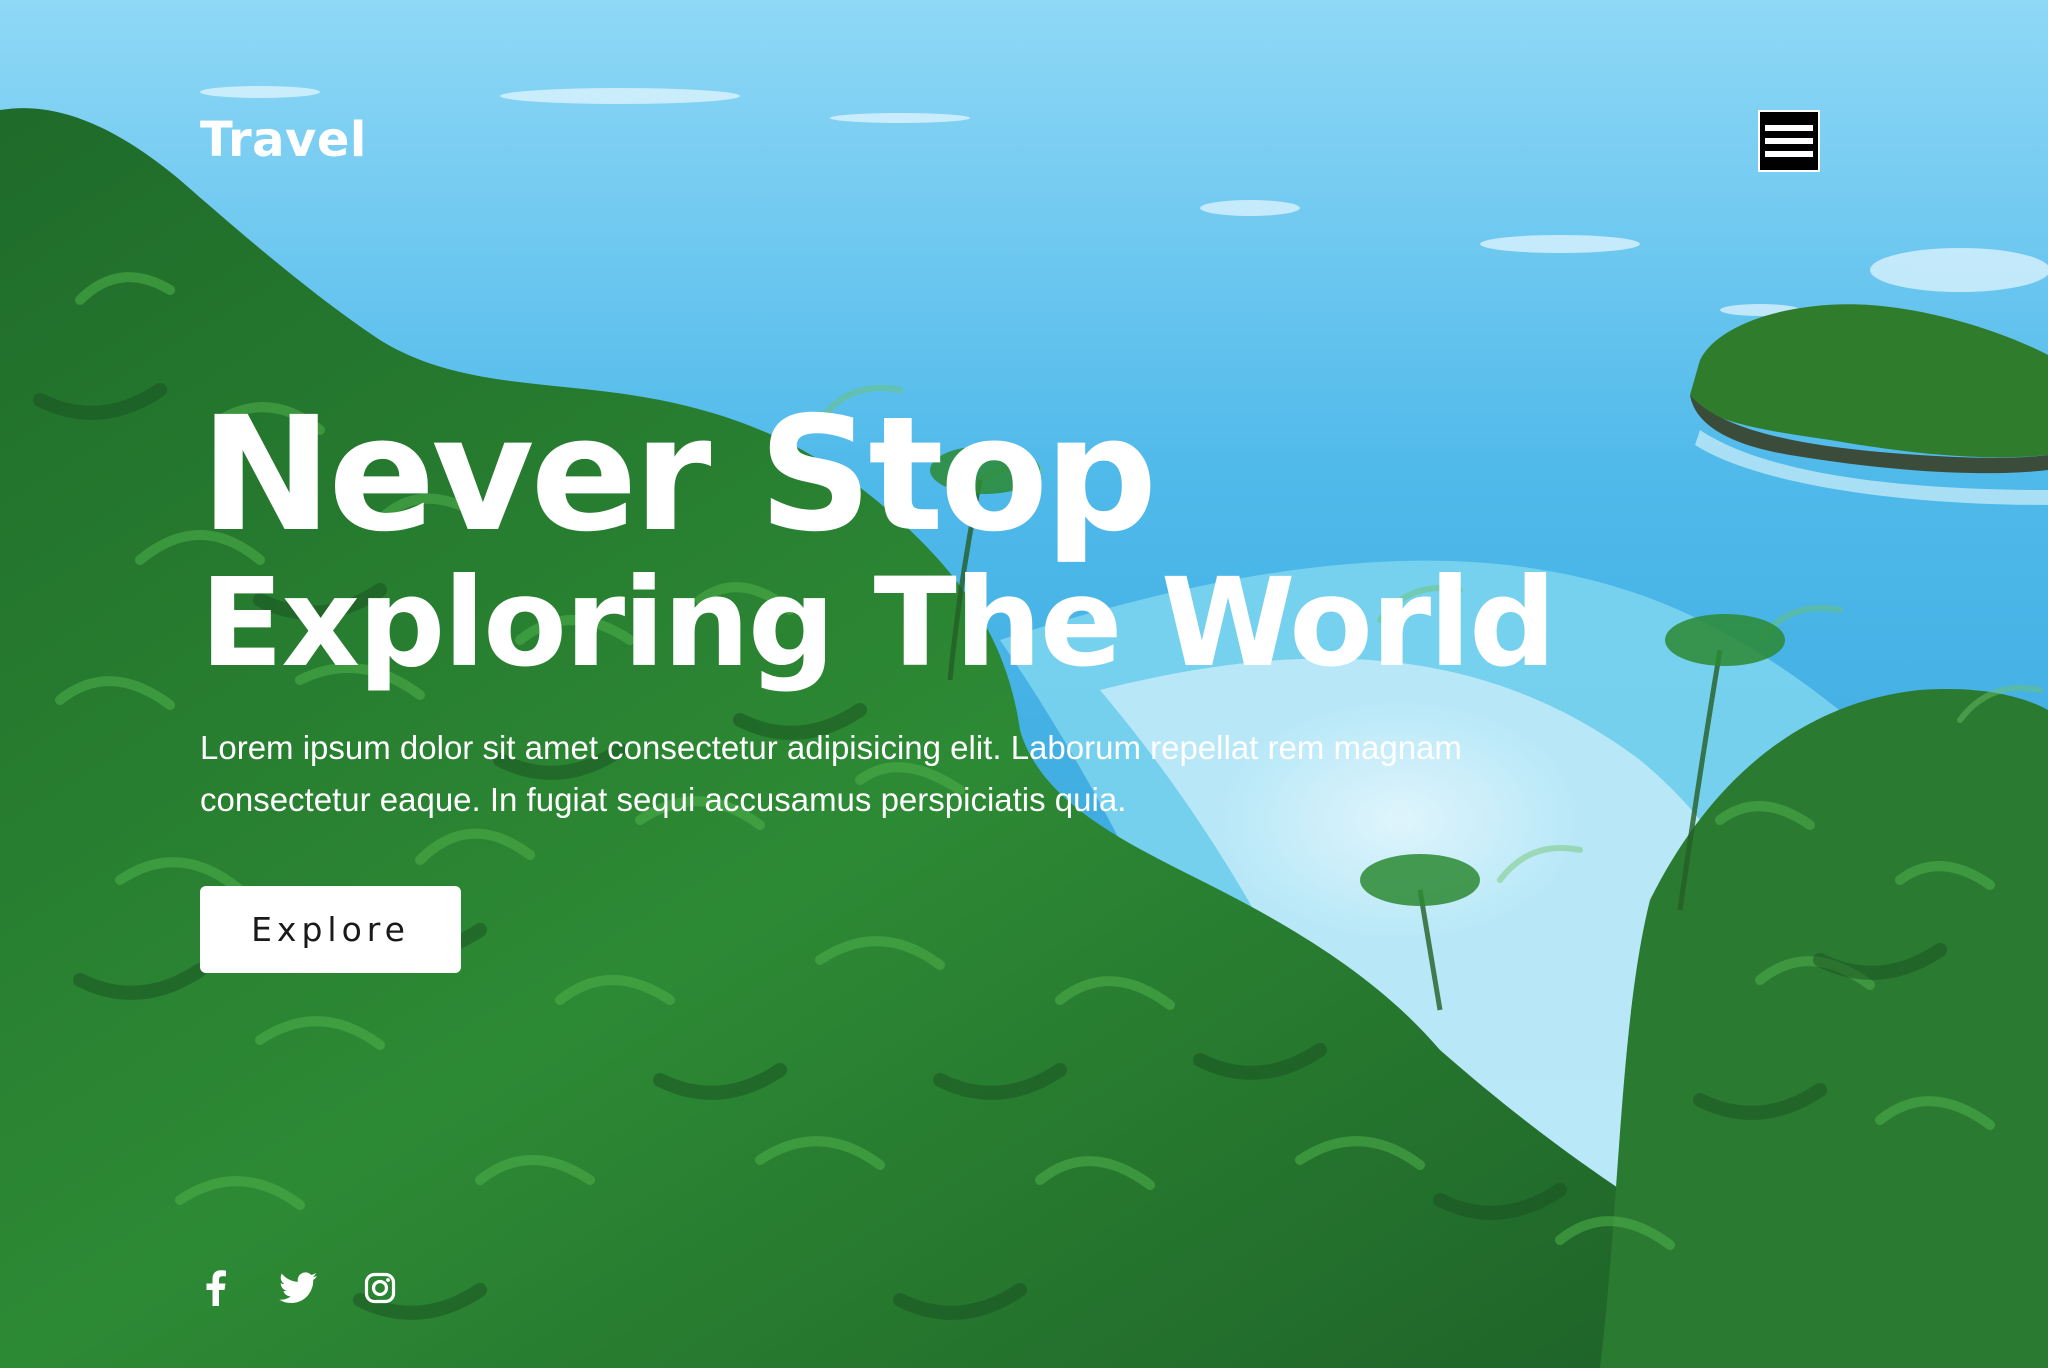  Describe the element at coordinates (330, 929) in the screenshot. I see `explore-button: Explore` at that location.